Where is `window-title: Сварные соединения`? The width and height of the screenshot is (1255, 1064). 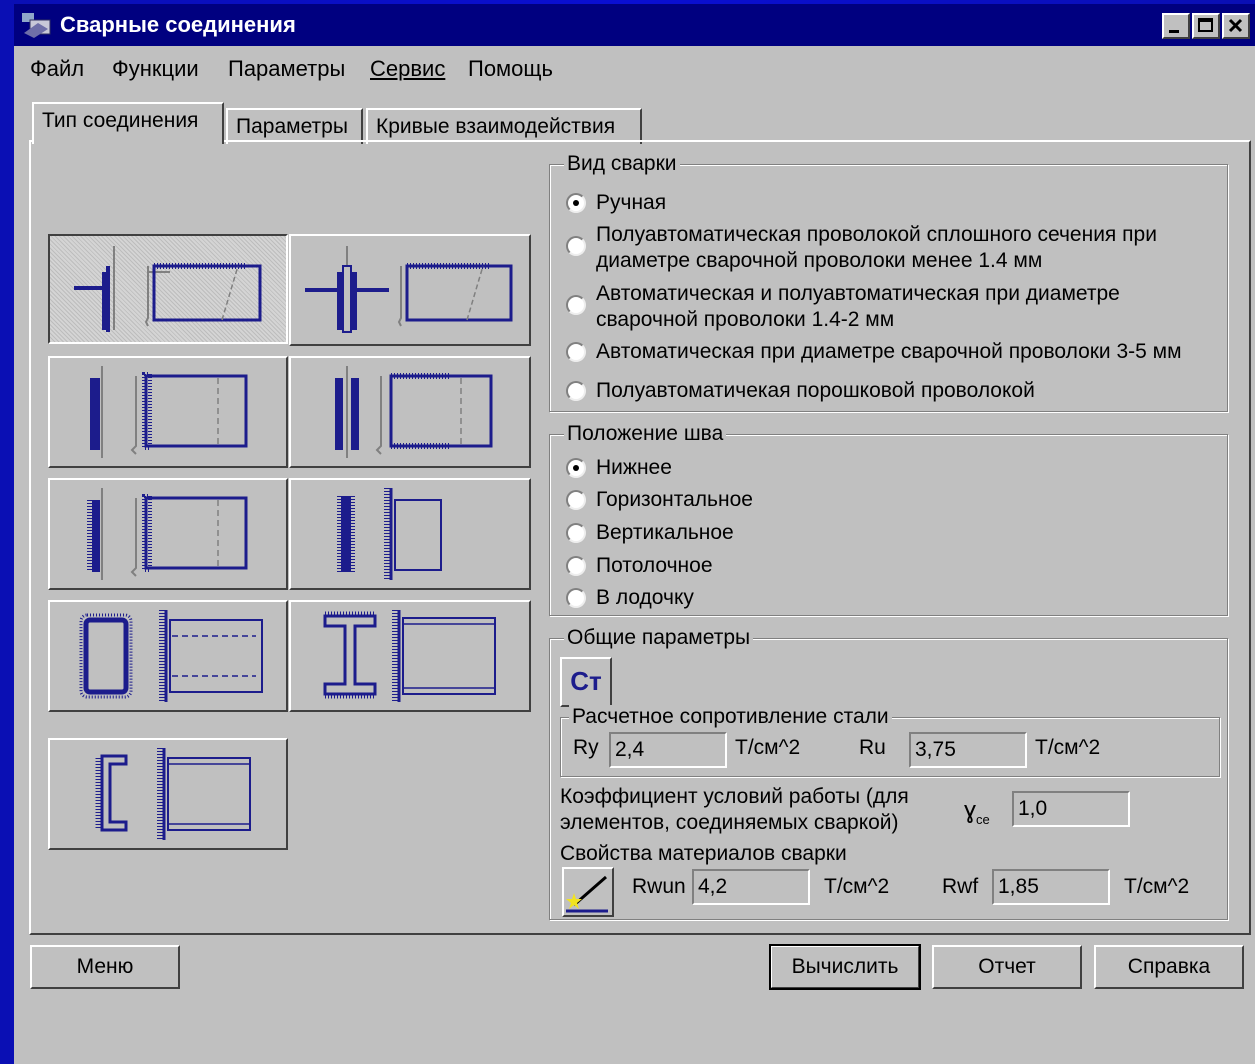
window-title: Сварные соединения is located at coordinates (178, 24).